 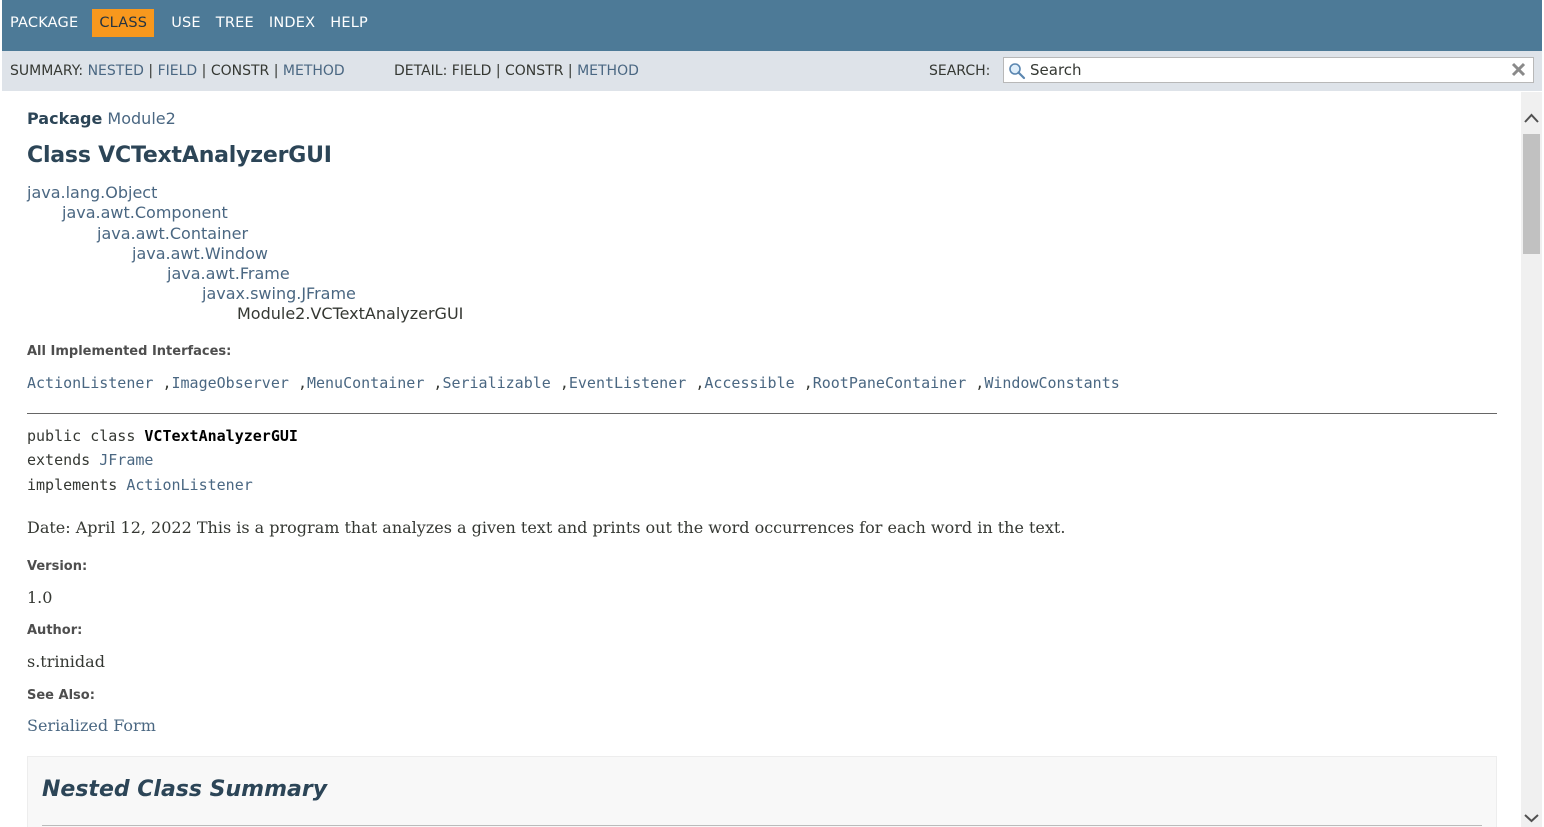 I want to click on inheritance-link: java.awt.Component, so click(x=145, y=212).